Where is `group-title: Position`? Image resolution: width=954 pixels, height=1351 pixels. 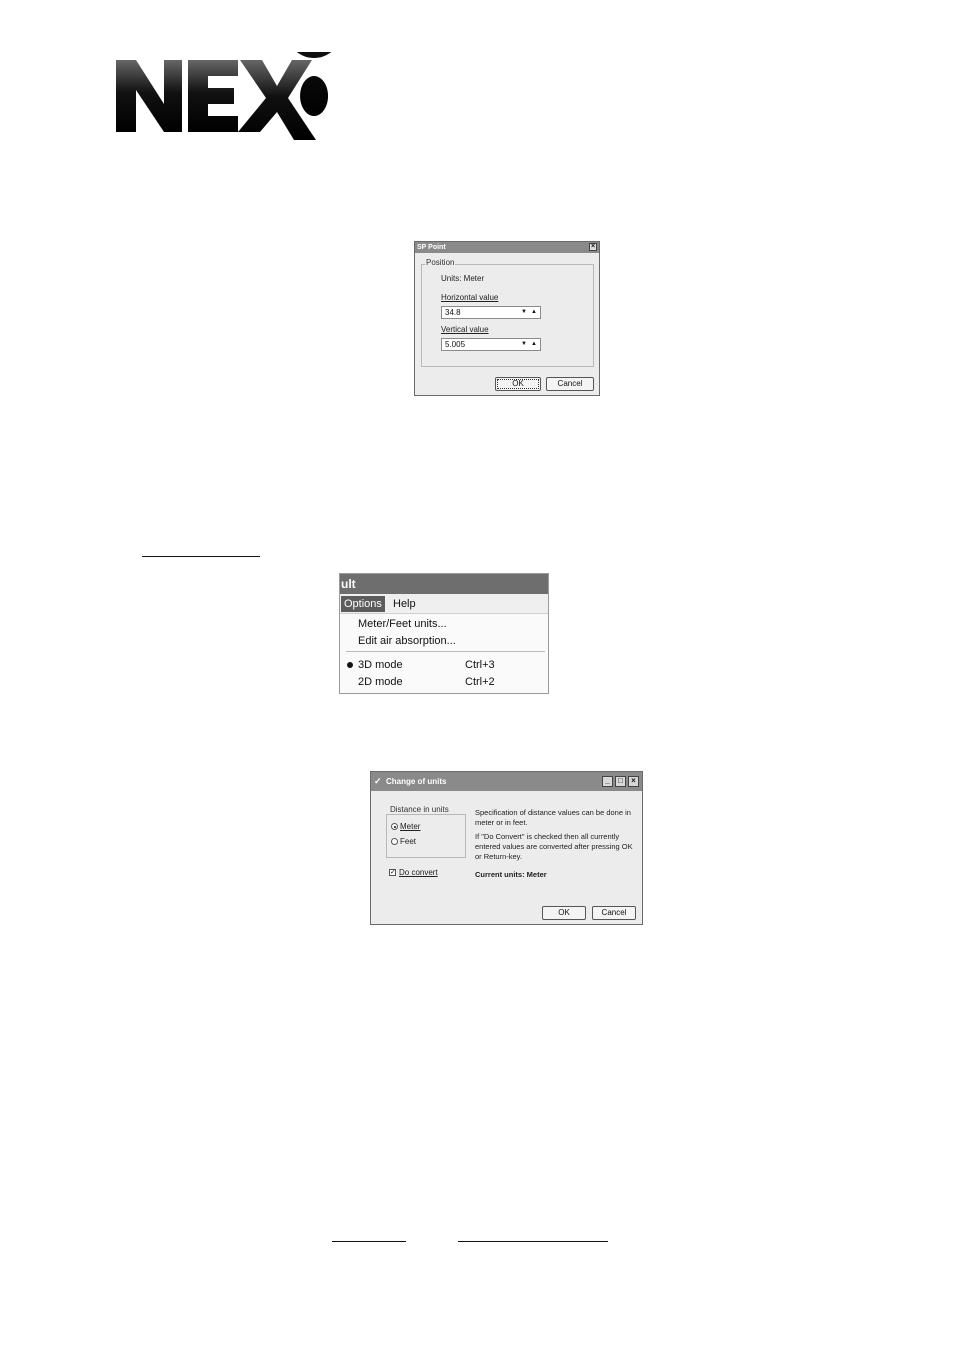
group-title: Position is located at coordinates (440, 262).